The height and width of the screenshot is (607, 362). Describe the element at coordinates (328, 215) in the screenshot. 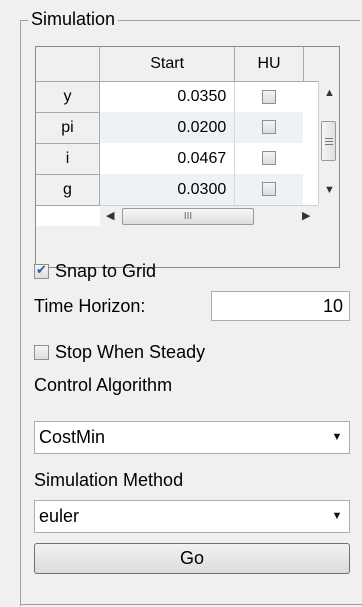

I see `scrollbar-corner` at that location.